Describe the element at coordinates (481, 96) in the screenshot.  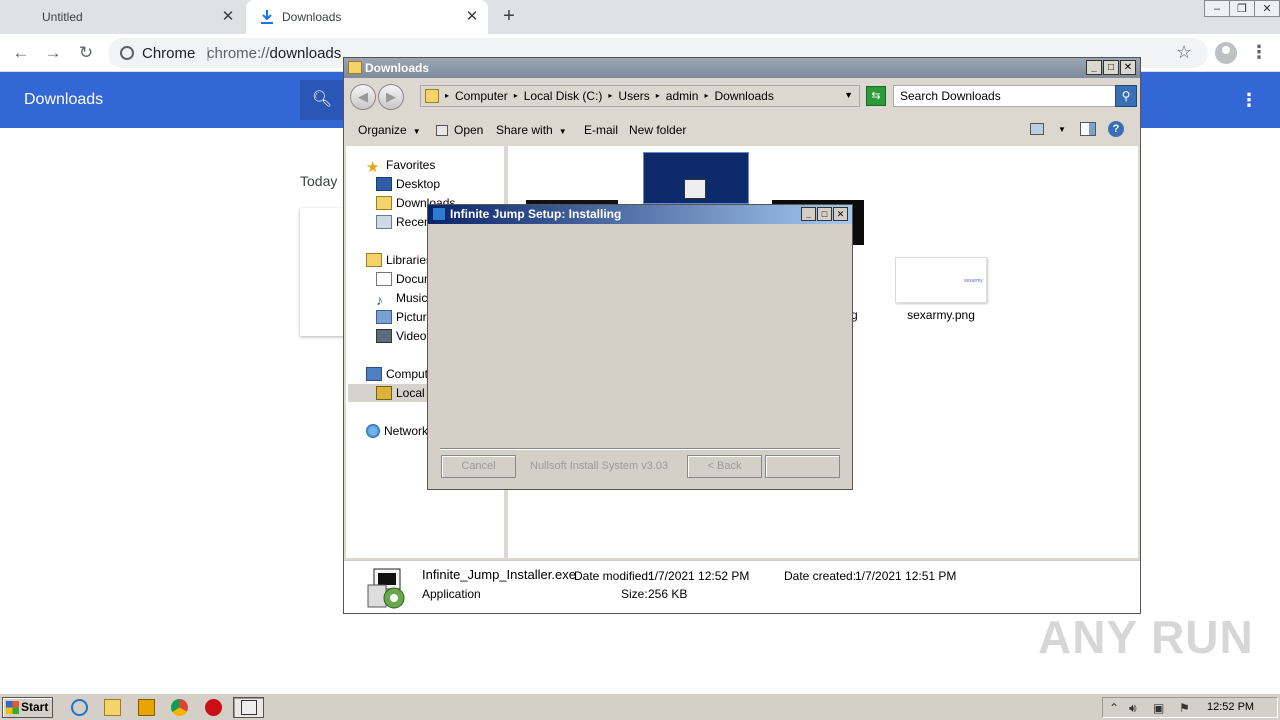
I see `breadcrumb-computer: Computer` at that location.